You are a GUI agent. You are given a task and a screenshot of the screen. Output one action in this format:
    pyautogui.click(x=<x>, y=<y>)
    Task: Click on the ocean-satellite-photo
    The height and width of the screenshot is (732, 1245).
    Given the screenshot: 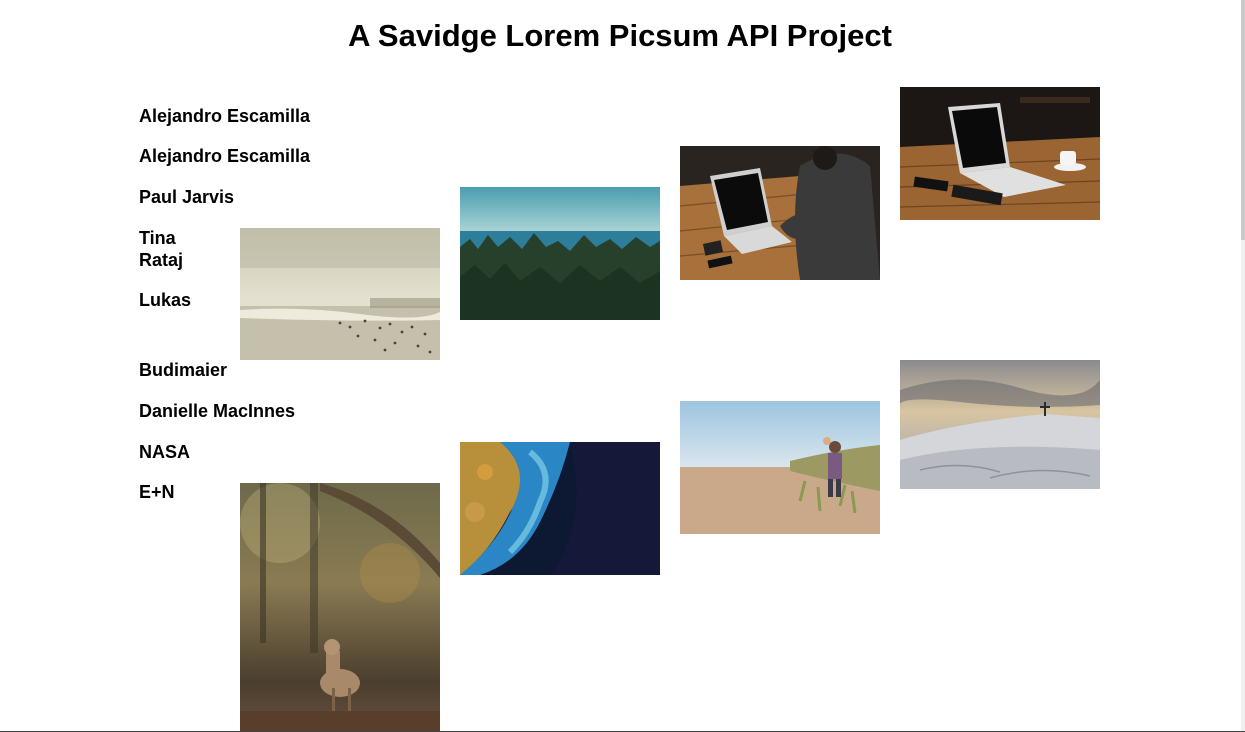 What is the action you would take?
    pyautogui.click(x=560, y=508)
    